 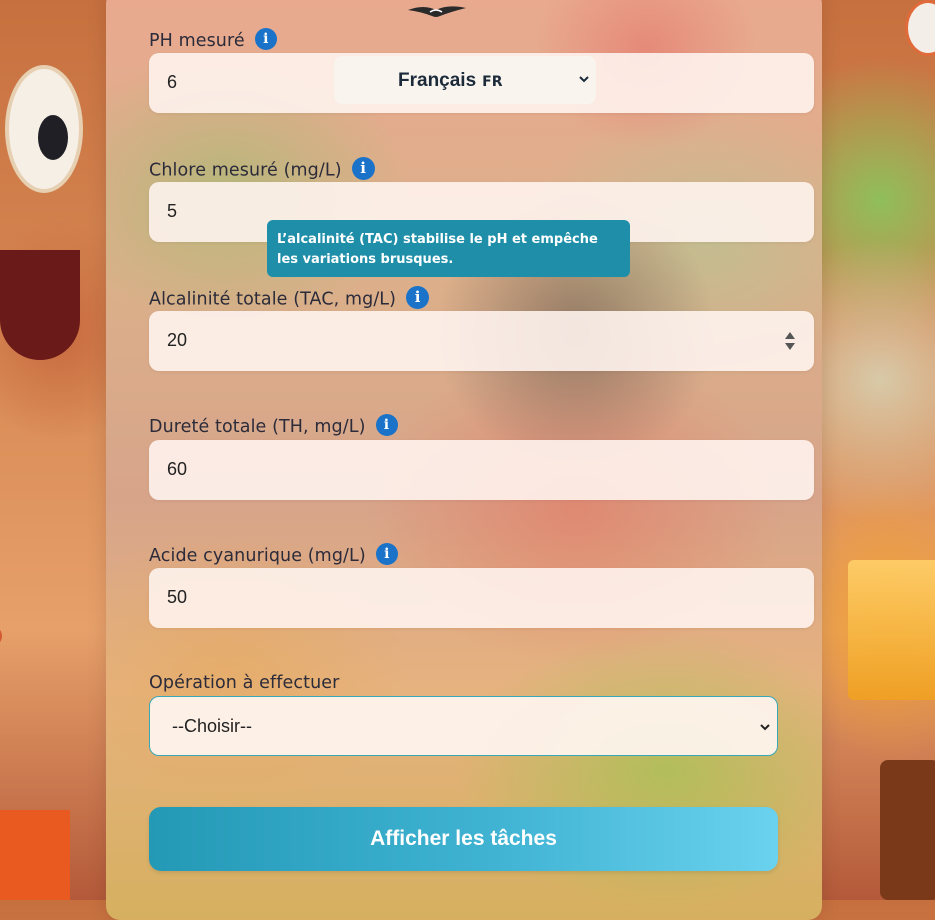 I want to click on chlore-input-value: 5, so click(x=172, y=211).